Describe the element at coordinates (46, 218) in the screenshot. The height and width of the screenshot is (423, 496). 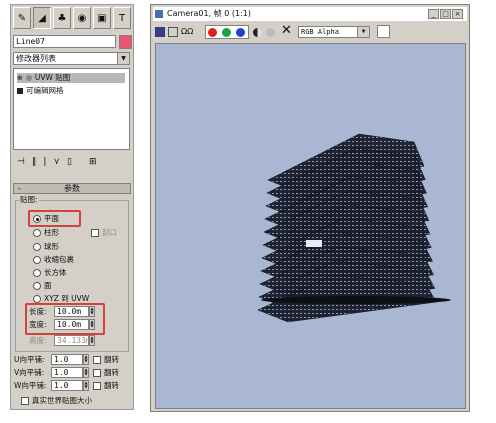
I see `planar-radio: 平面` at that location.